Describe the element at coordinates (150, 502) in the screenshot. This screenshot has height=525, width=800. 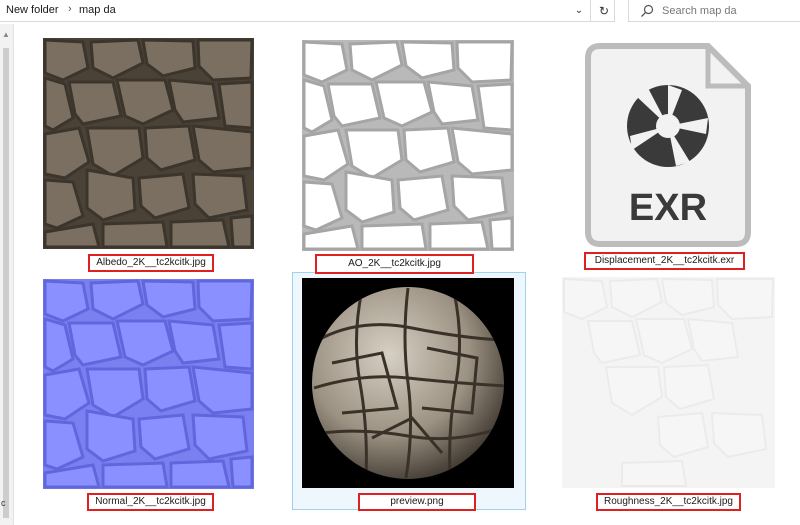
I see `file-name-label: Normal_2K__tc2kcitk.jpg` at that location.